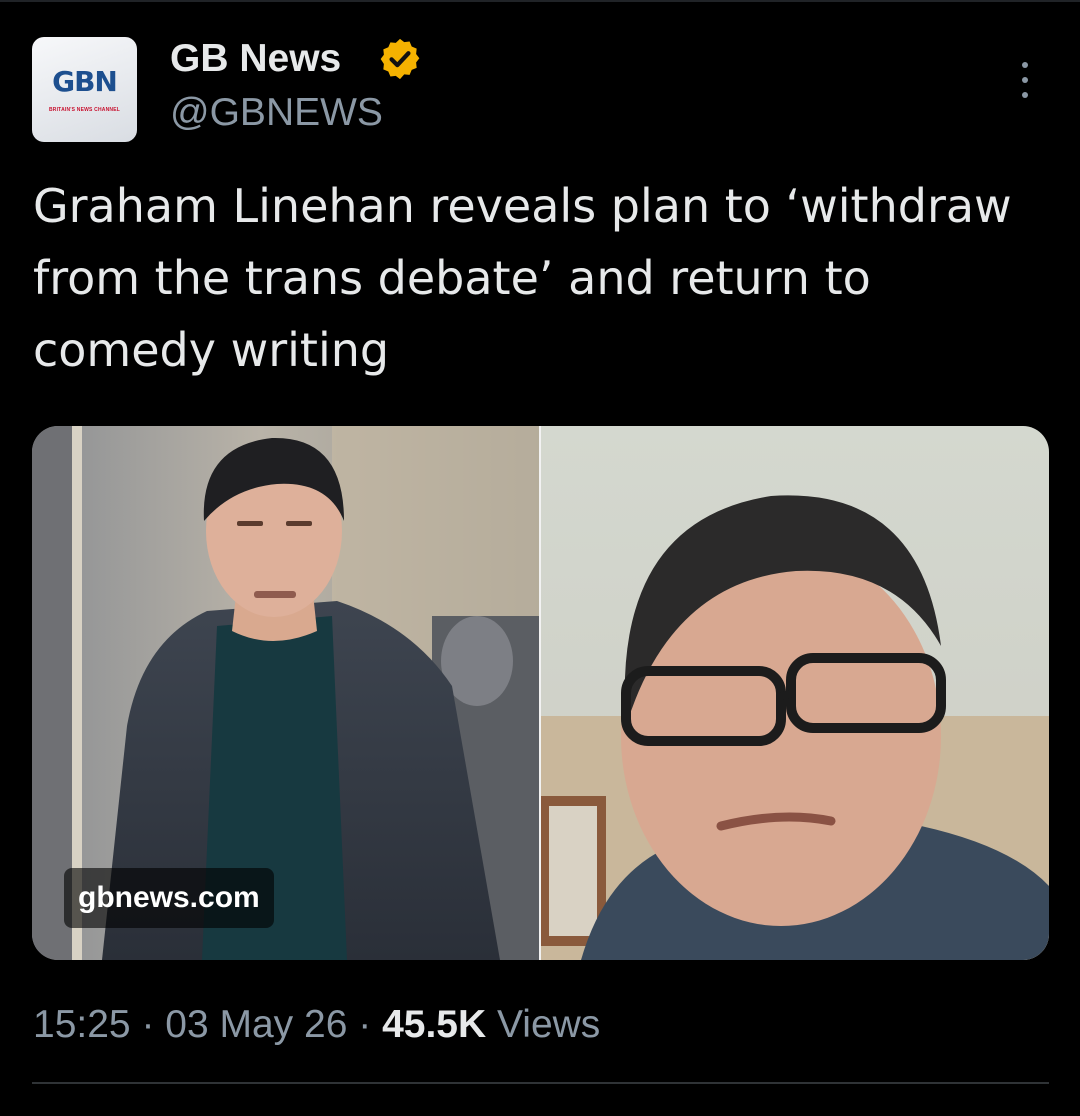 This screenshot has width=1080, height=1116. Describe the element at coordinates (434, 1024) in the screenshot. I see `views-count: 45.5K` at that location.